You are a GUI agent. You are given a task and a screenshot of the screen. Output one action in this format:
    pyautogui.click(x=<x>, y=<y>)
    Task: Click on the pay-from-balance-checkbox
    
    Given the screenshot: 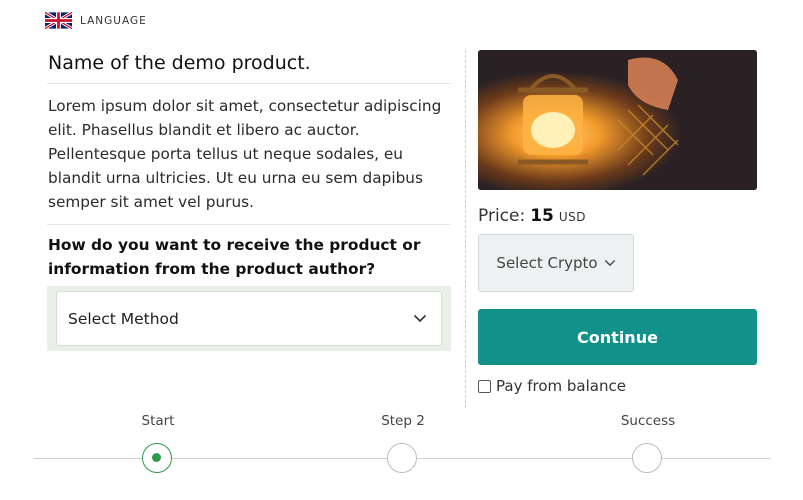 What is the action you would take?
    pyautogui.click(x=484, y=386)
    